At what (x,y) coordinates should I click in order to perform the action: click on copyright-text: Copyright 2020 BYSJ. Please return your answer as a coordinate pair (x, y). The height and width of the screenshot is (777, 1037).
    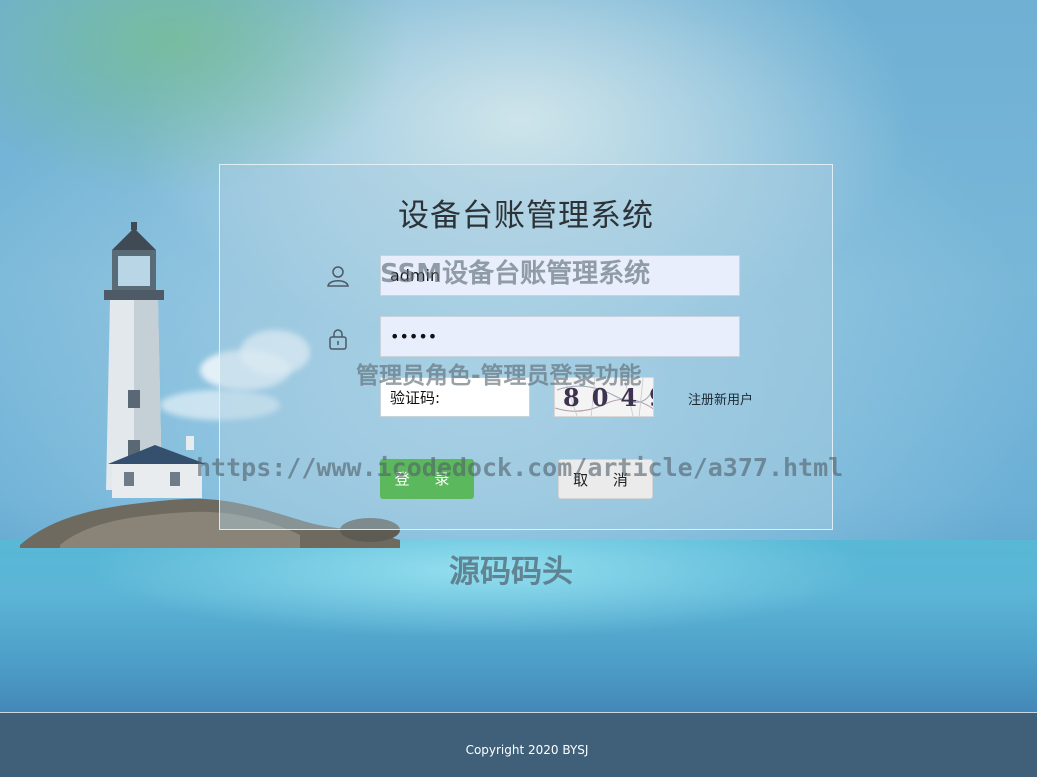
    Looking at the image, I should click on (527, 750).